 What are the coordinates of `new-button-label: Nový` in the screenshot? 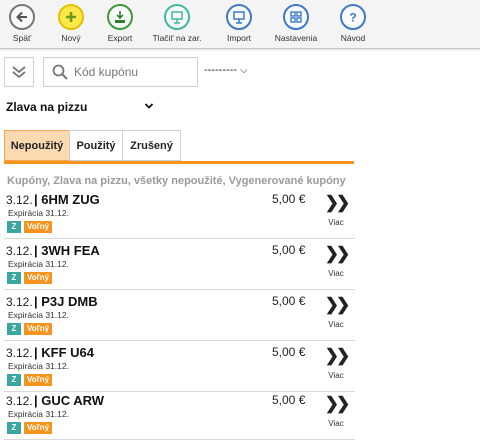 It's located at (71, 38).